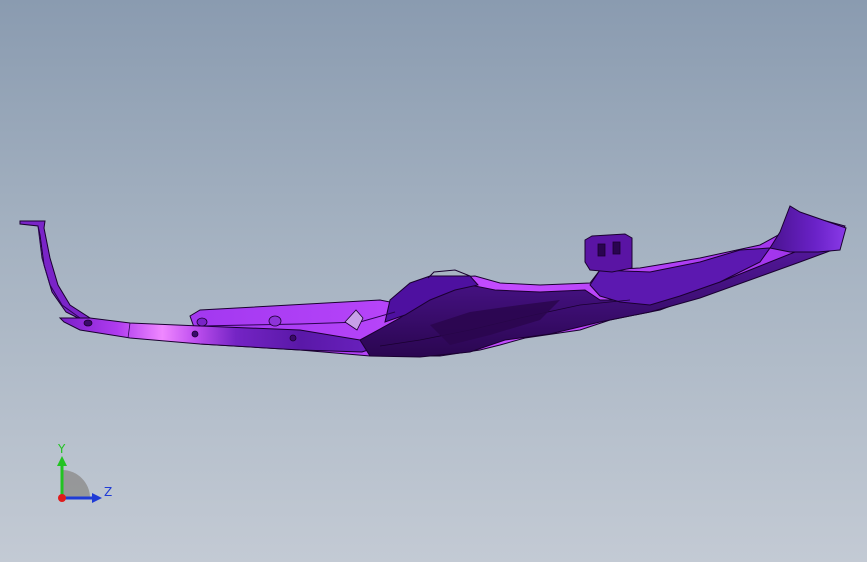  What do you see at coordinates (76, 484) in the screenshot?
I see `triad-quadrant` at bounding box center [76, 484].